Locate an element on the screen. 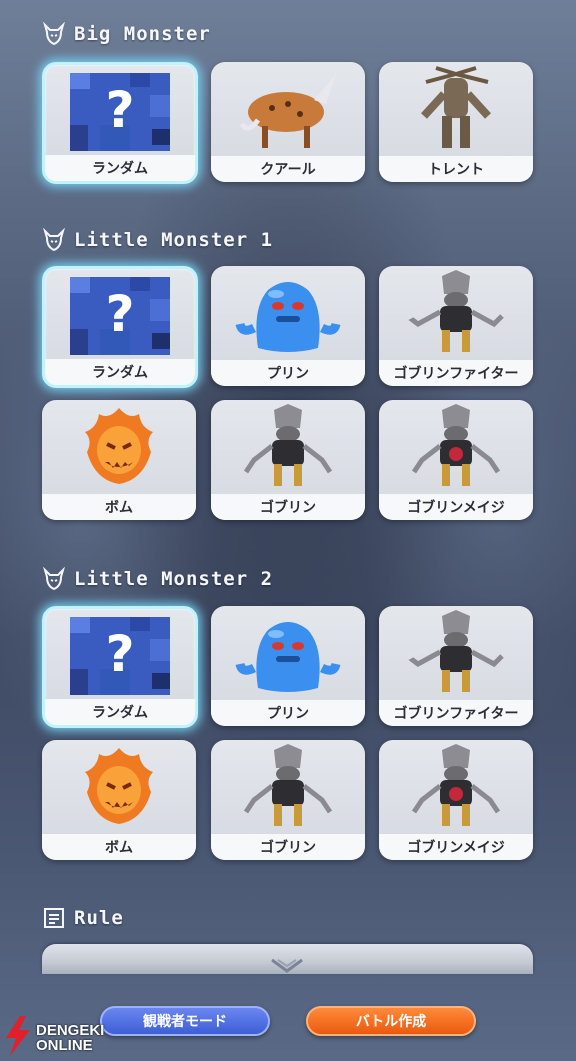  monster-card-label: トレント is located at coordinates (456, 169).